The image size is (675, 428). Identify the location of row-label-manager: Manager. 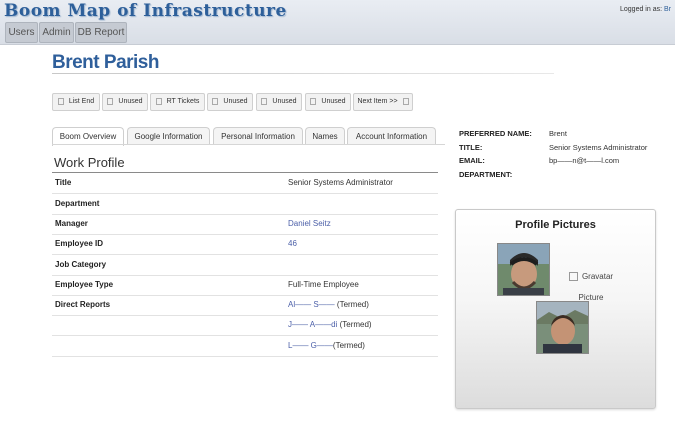
(71, 223).